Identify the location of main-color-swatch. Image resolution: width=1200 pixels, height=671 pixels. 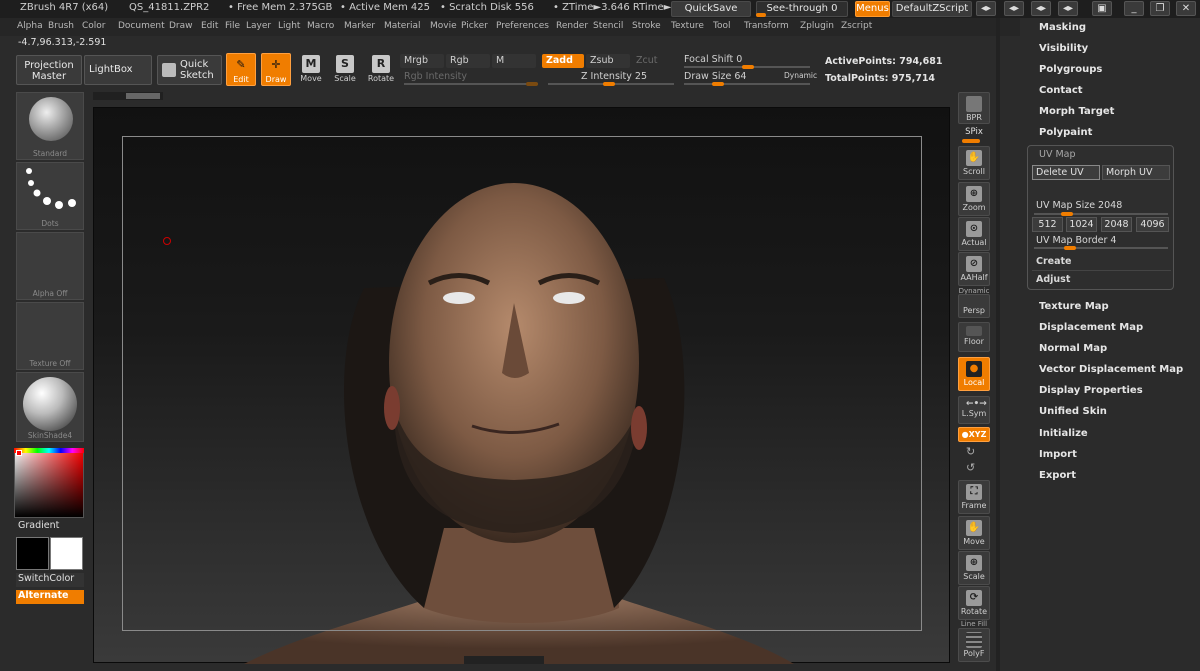
(32, 553).